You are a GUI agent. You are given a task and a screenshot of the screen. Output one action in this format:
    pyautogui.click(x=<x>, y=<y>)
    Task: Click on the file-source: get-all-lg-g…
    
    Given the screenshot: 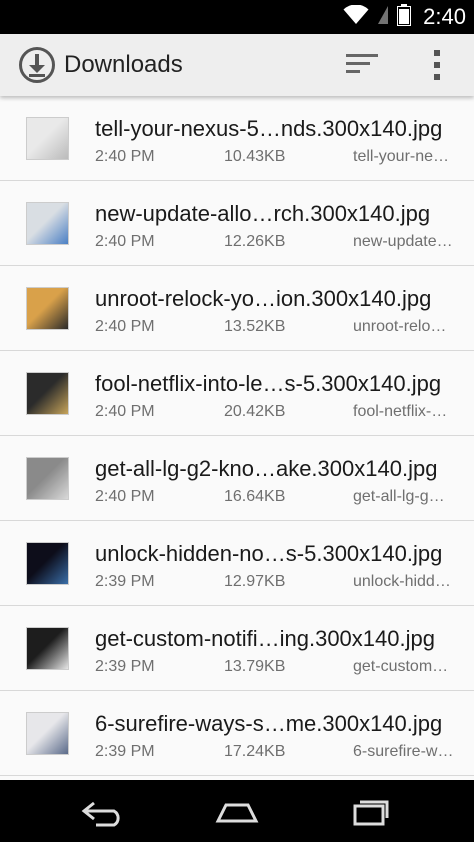 What is the action you would take?
    pyautogui.click(x=399, y=496)
    